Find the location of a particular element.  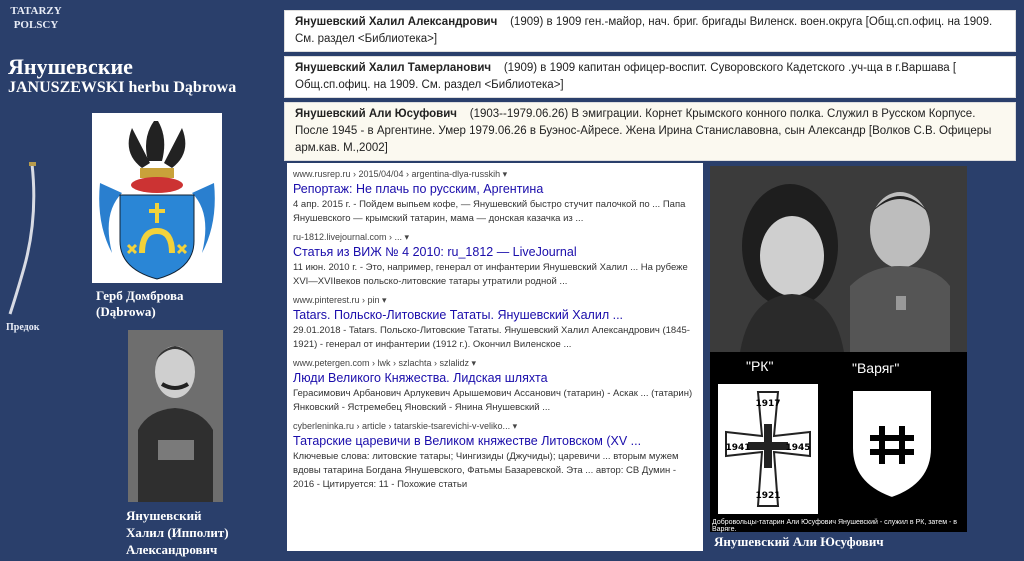

result-url: ru-1812.livejournal.com › ... ▾ is located at coordinates (495, 237).